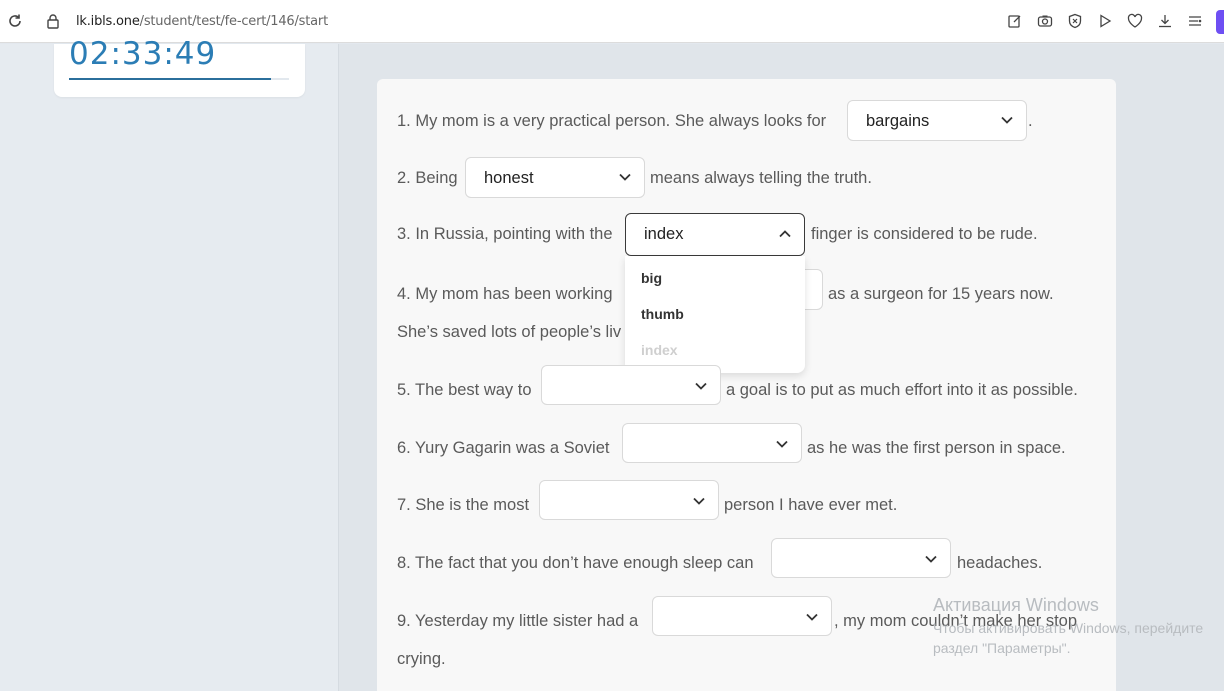 The width and height of the screenshot is (1224, 691). I want to click on url-path: /student/test/fe-cert/146/start, so click(234, 21).